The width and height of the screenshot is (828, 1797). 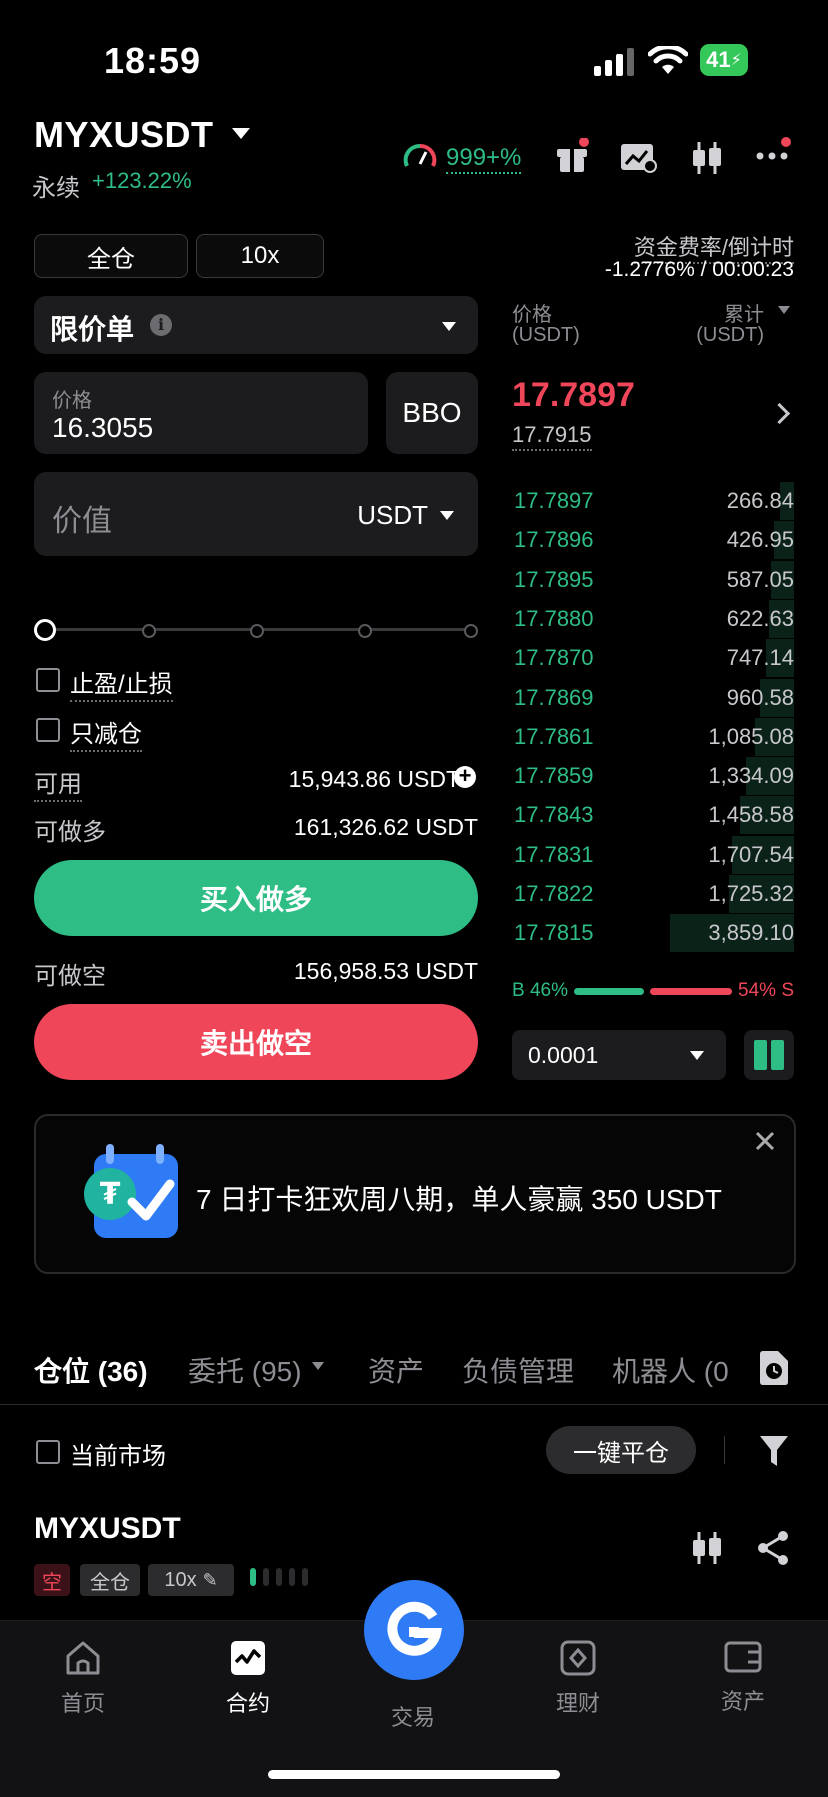 What do you see at coordinates (256, 325) in the screenshot?
I see `order-type-select: 限价单 i` at bounding box center [256, 325].